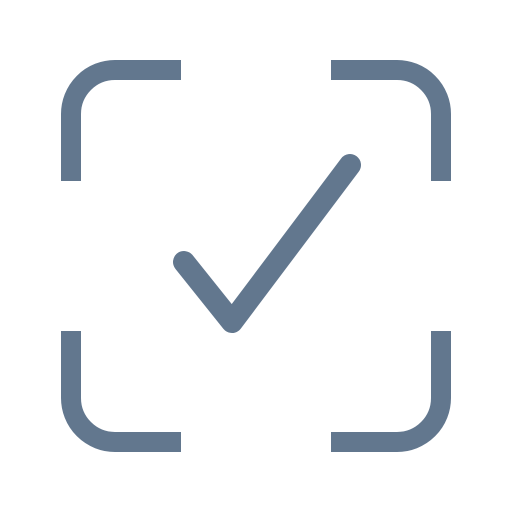  I want to click on checkmark-icon, so click(267, 243).